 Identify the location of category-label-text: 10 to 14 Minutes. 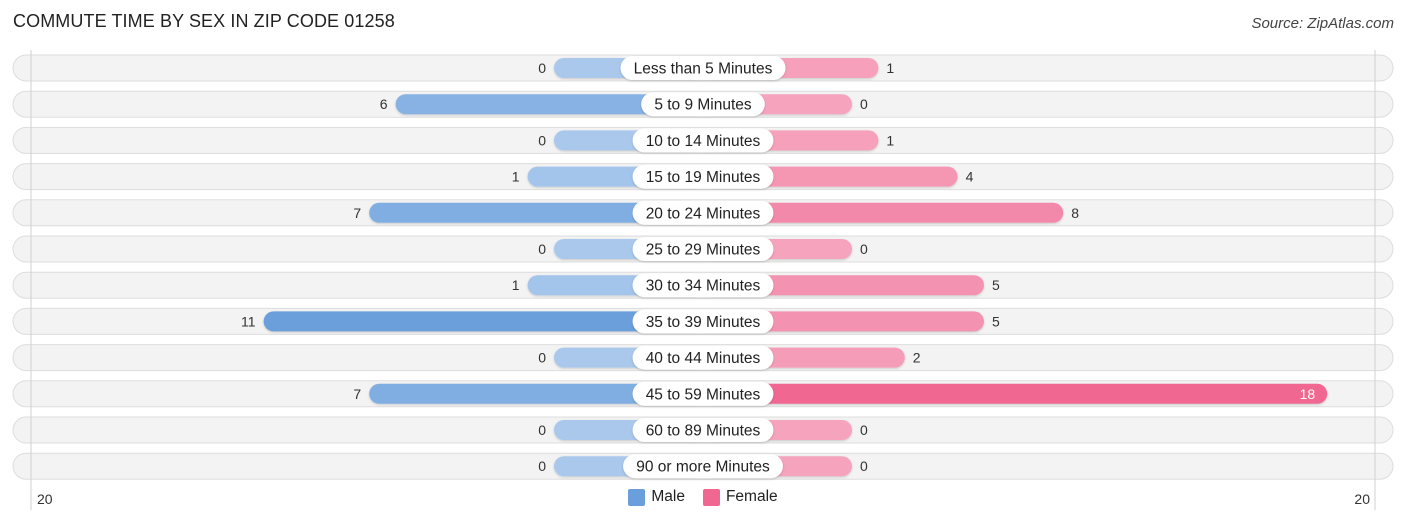
(703, 141).